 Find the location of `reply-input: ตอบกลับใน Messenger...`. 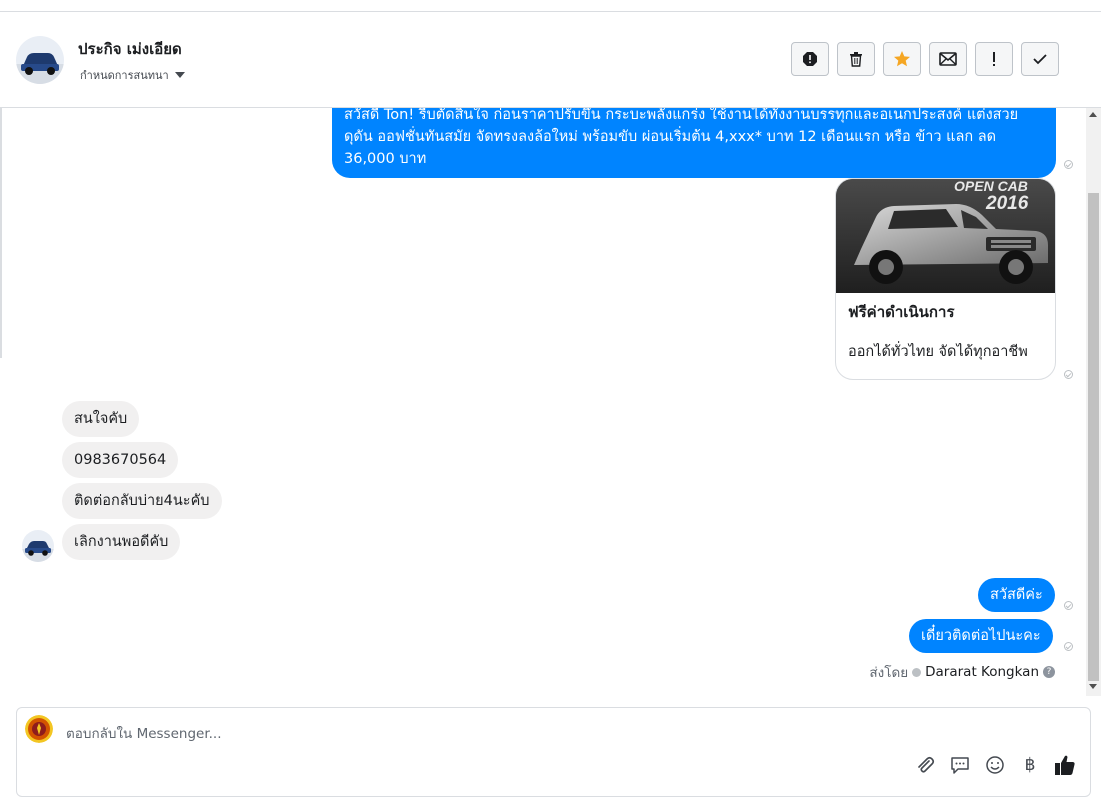

reply-input: ตอบกลับใน Messenger... is located at coordinates (144, 733).